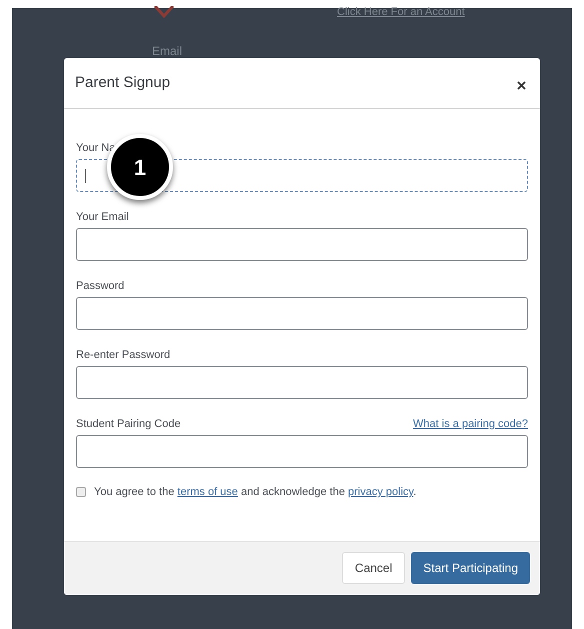  Describe the element at coordinates (167, 51) in the screenshot. I see `email-label: Email` at that location.